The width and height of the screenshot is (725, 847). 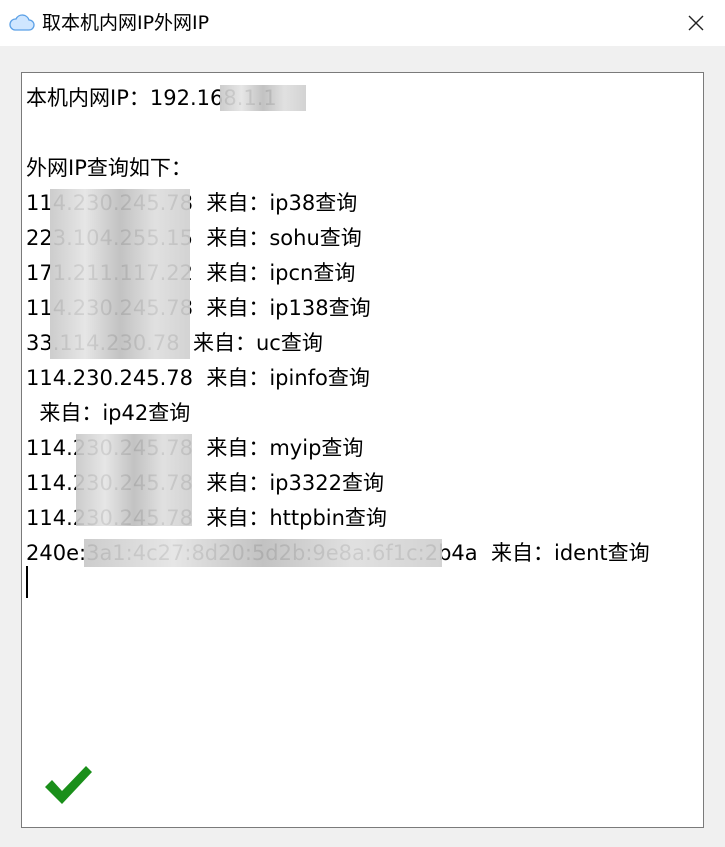 I want to click on close-icon, so click(x=696, y=23).